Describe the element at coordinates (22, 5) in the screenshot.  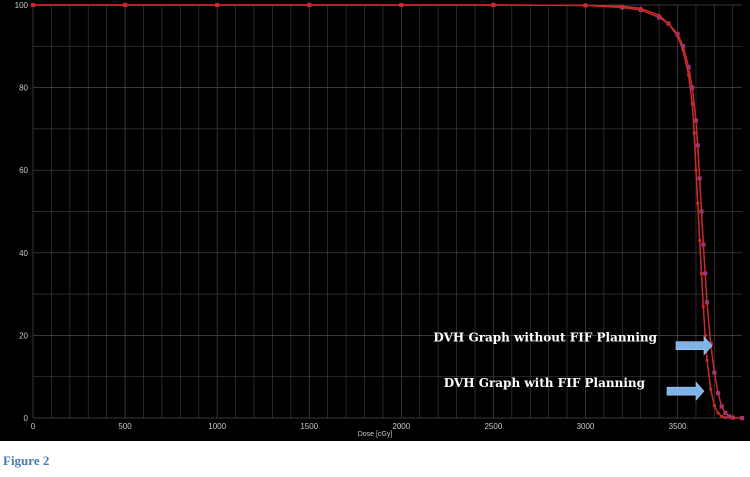
I see `y-tick-label: 100` at that location.